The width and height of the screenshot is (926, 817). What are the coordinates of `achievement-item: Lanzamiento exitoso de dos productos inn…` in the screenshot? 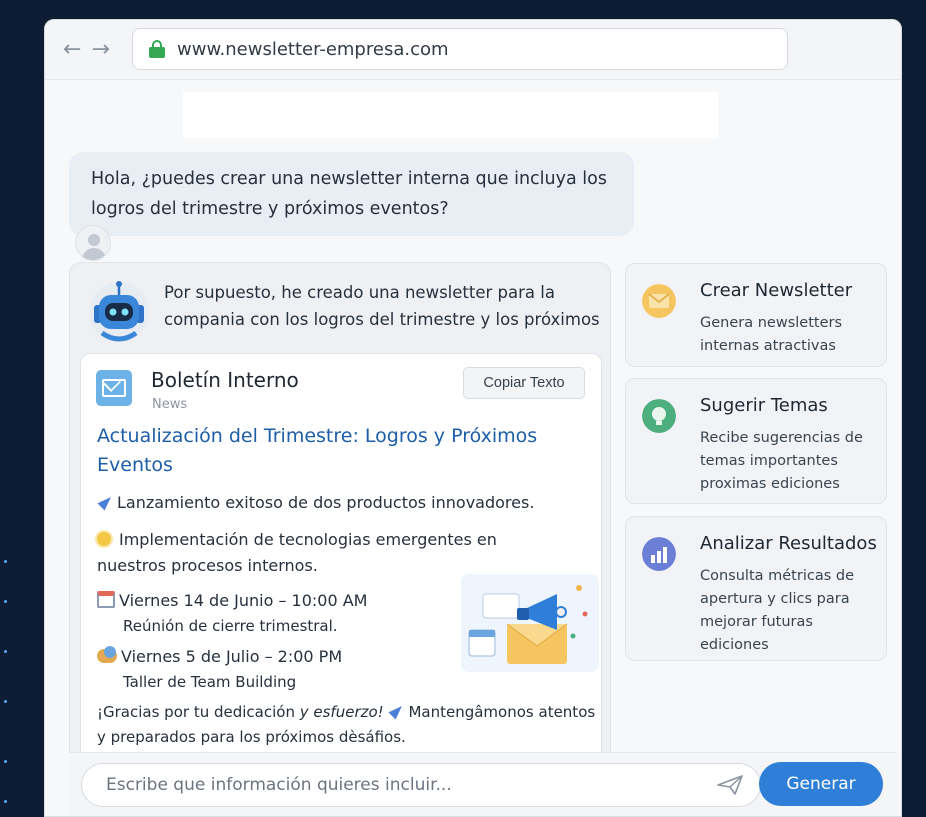 It's located at (315, 503).